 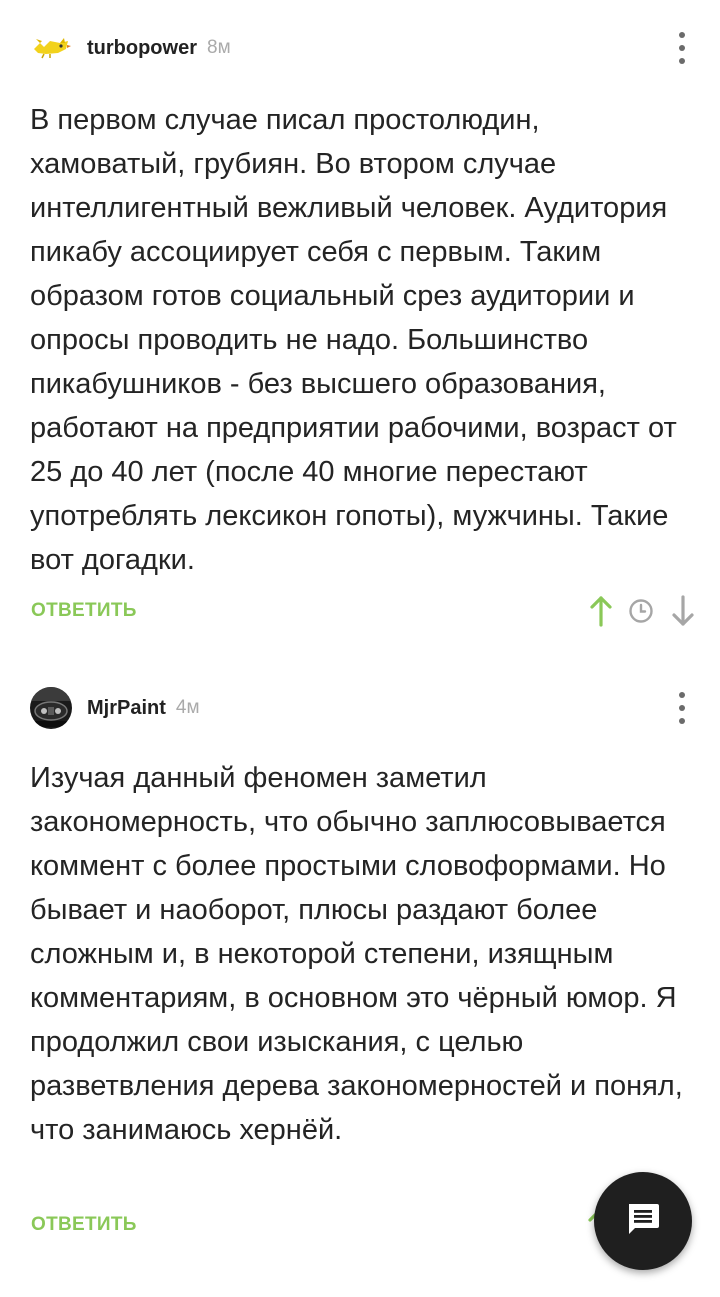 I want to click on comment-header: MjrPaint 4м, so click(x=115, y=708).